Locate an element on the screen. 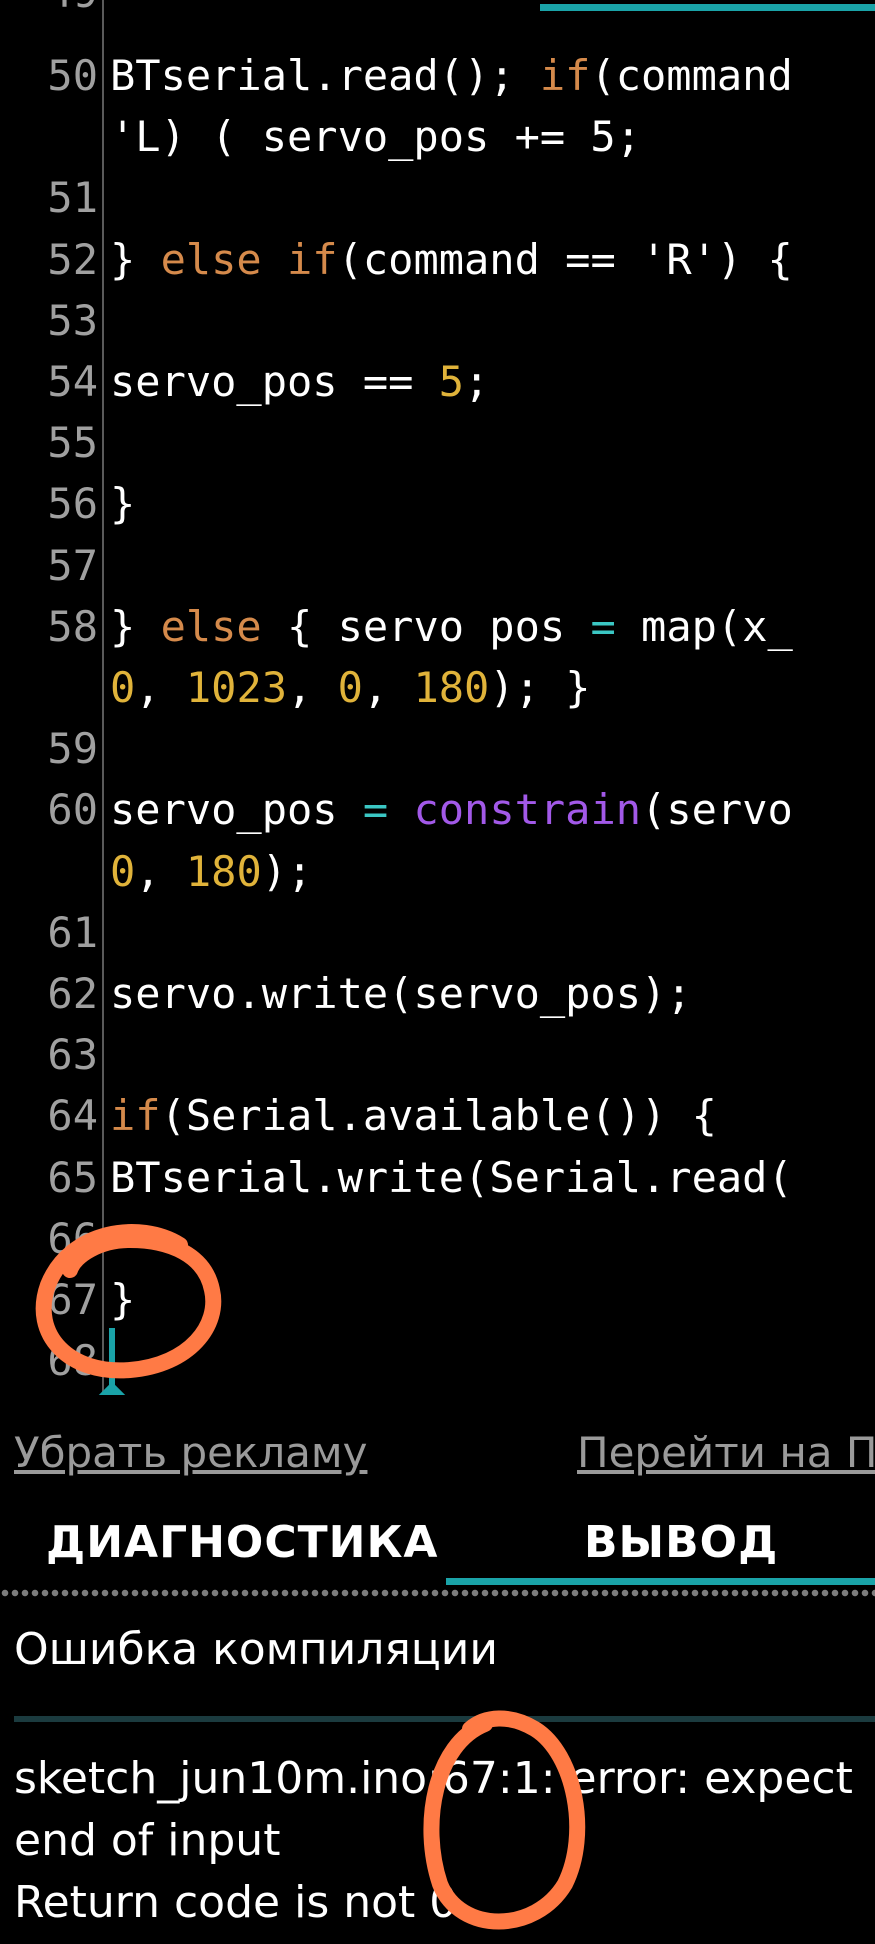 The width and height of the screenshot is (875, 1944). code-token: BTserial.write(Serial.read( is located at coordinates (451, 1177).